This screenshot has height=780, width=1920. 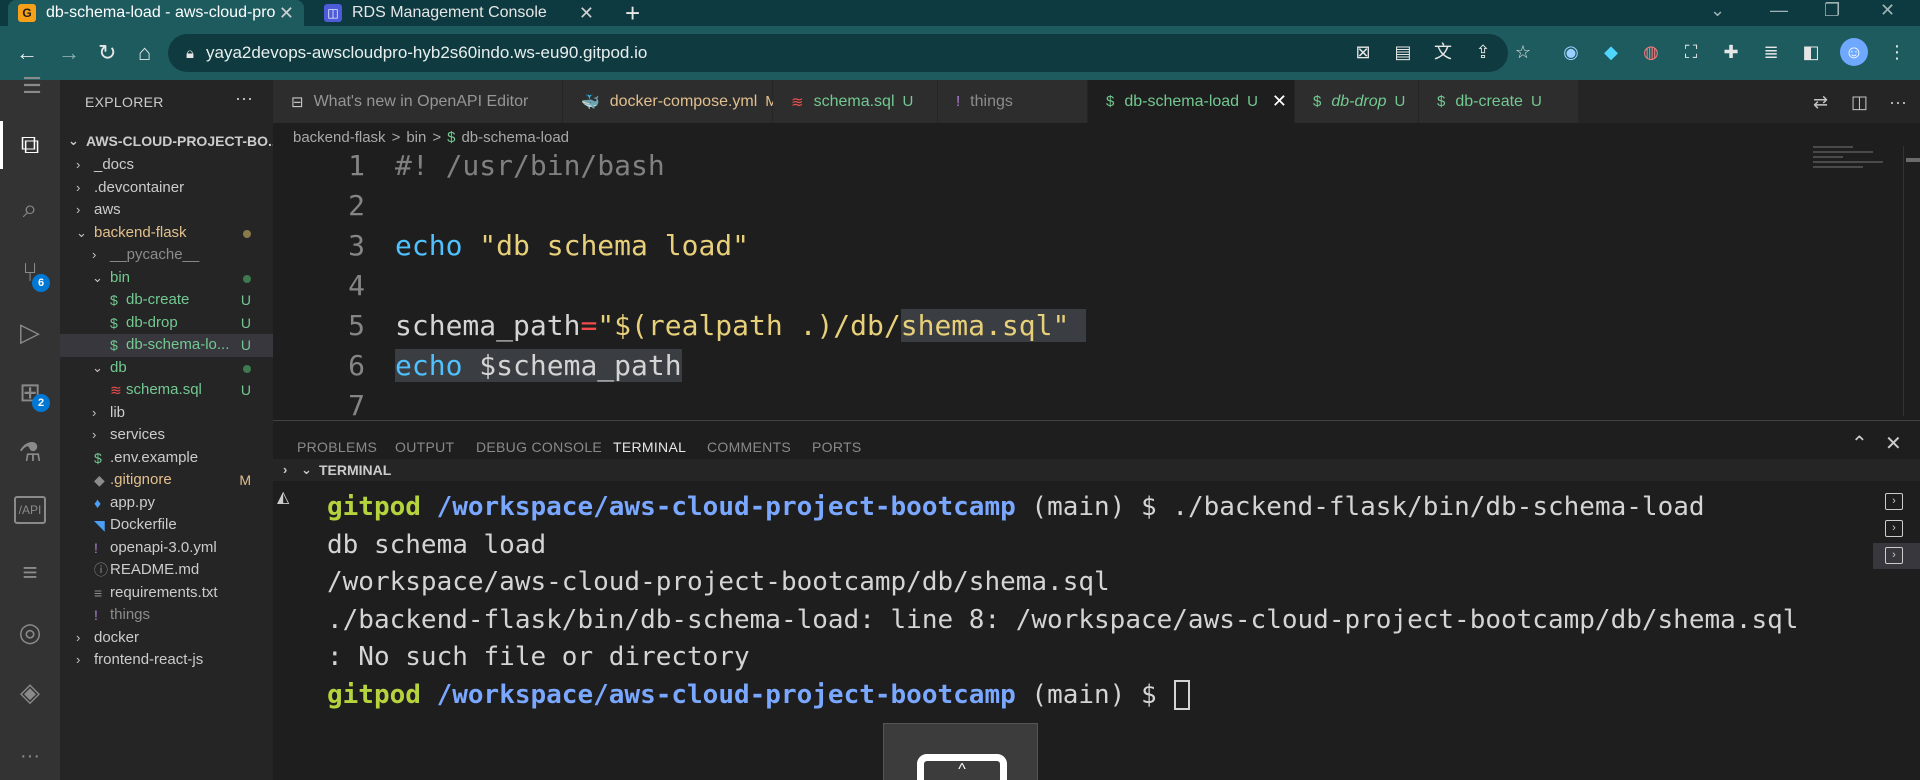 I want to click on explorer-icon: ⧉, so click(x=30, y=144).